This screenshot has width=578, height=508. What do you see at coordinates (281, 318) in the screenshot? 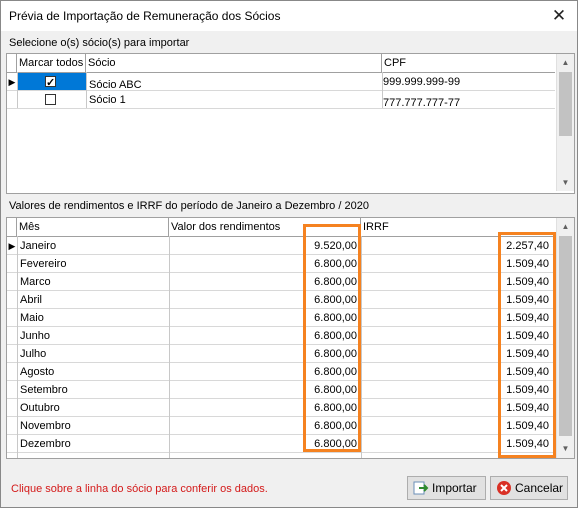
I see `month-row: Maio 6.800,00 1.509,40` at bounding box center [281, 318].